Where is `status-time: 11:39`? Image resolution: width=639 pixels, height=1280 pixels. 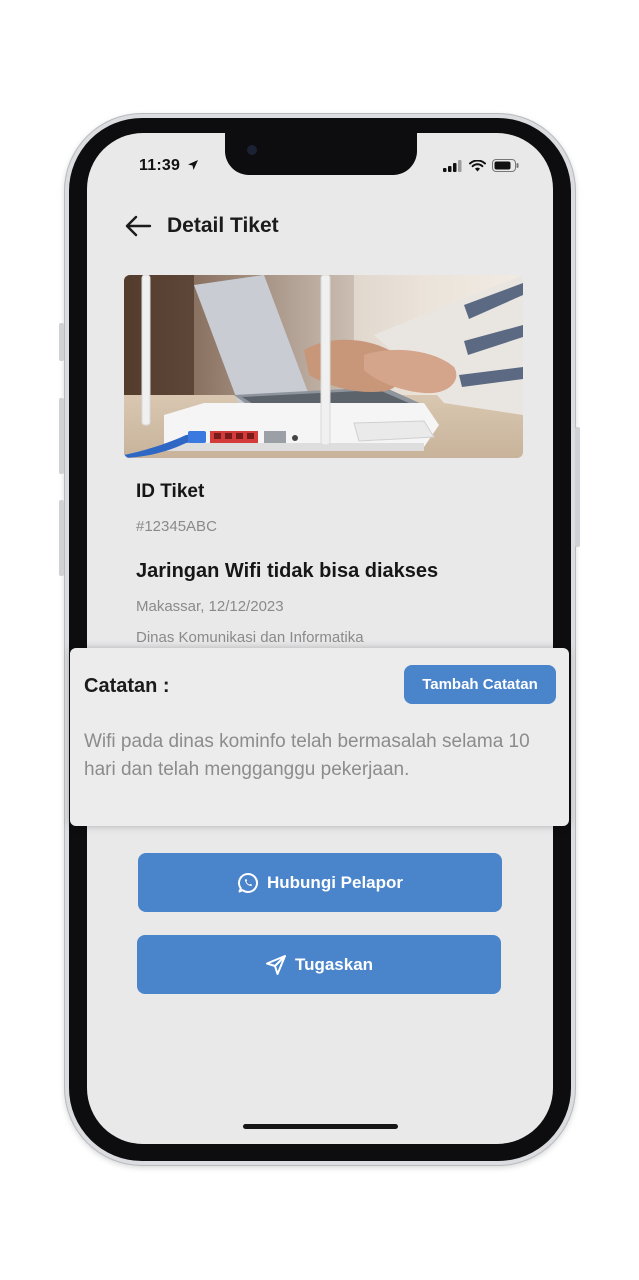 status-time: 11:39 is located at coordinates (169, 166).